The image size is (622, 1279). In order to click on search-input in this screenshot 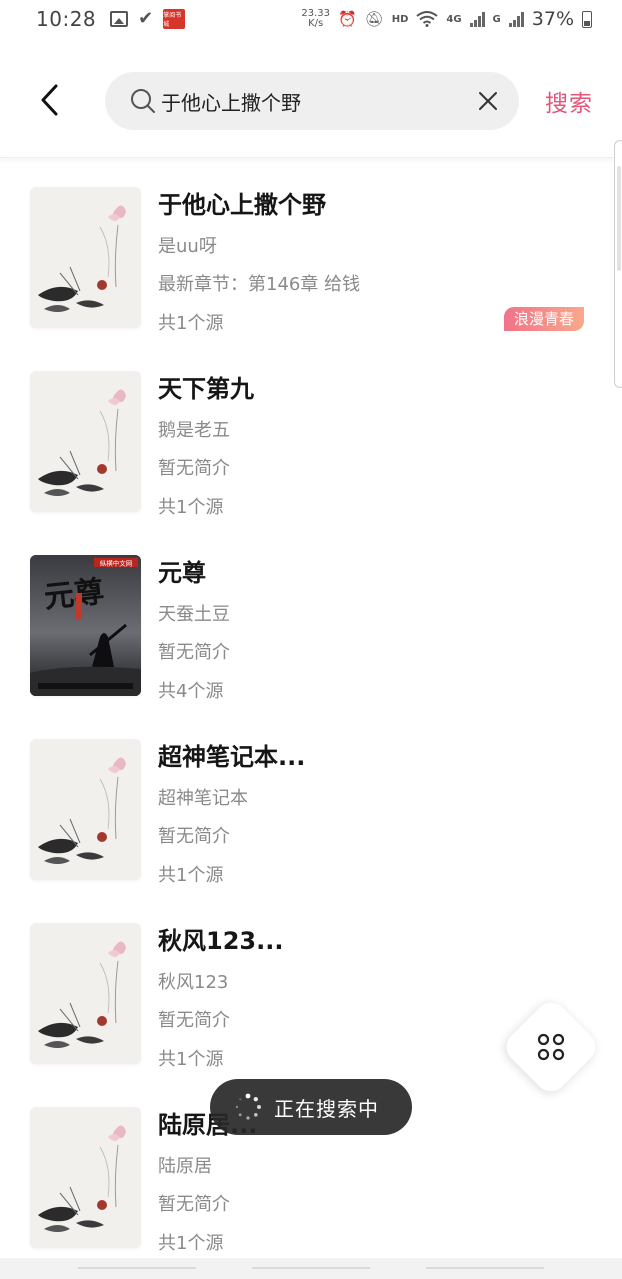, I will do `click(317, 101)`.